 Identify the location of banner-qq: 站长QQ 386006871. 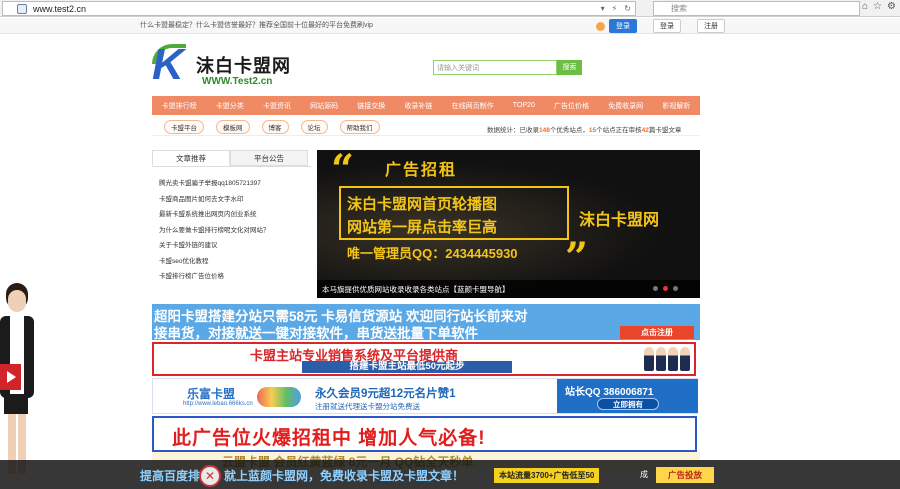
(609, 392).